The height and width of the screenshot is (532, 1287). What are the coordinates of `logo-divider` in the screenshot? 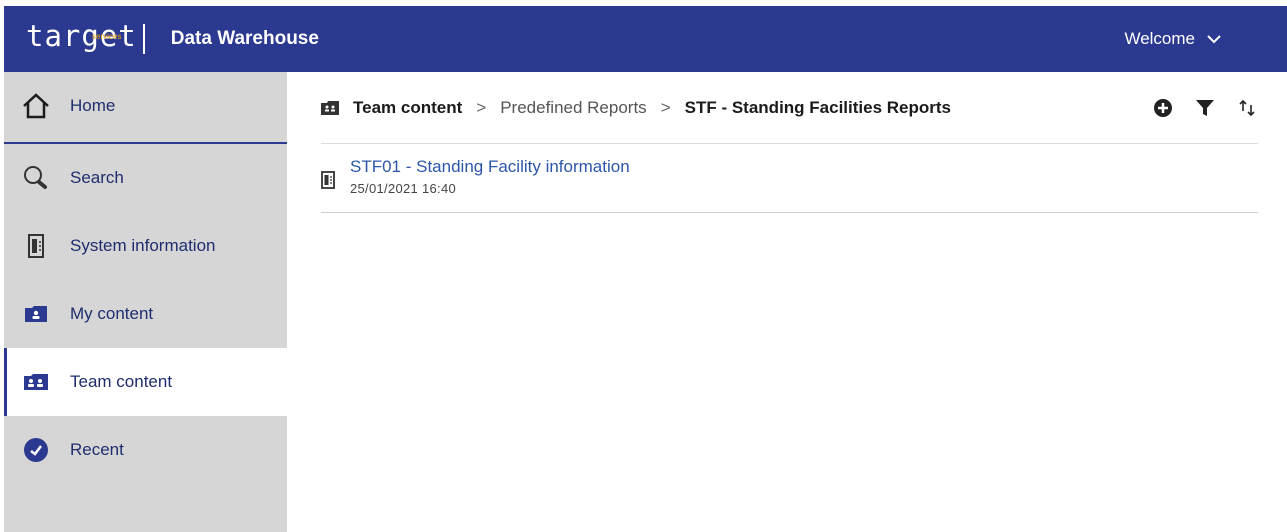 It's located at (143, 39).